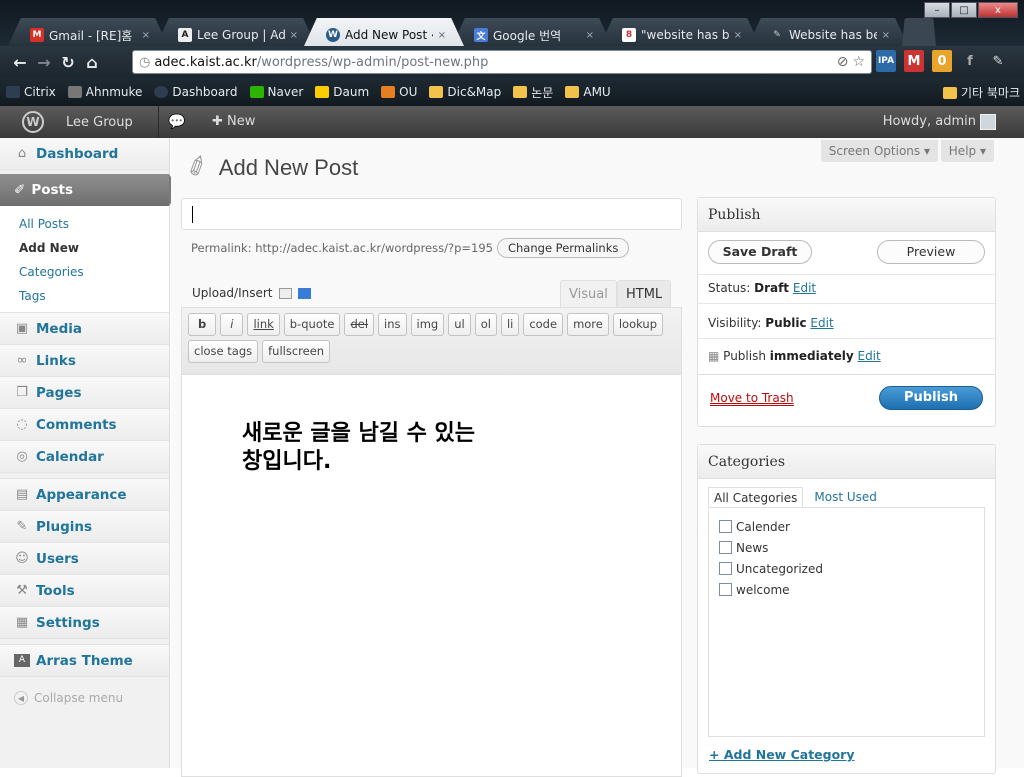 The height and width of the screenshot is (777, 1024). I want to click on edit-visibility-link: Edit, so click(821, 323).